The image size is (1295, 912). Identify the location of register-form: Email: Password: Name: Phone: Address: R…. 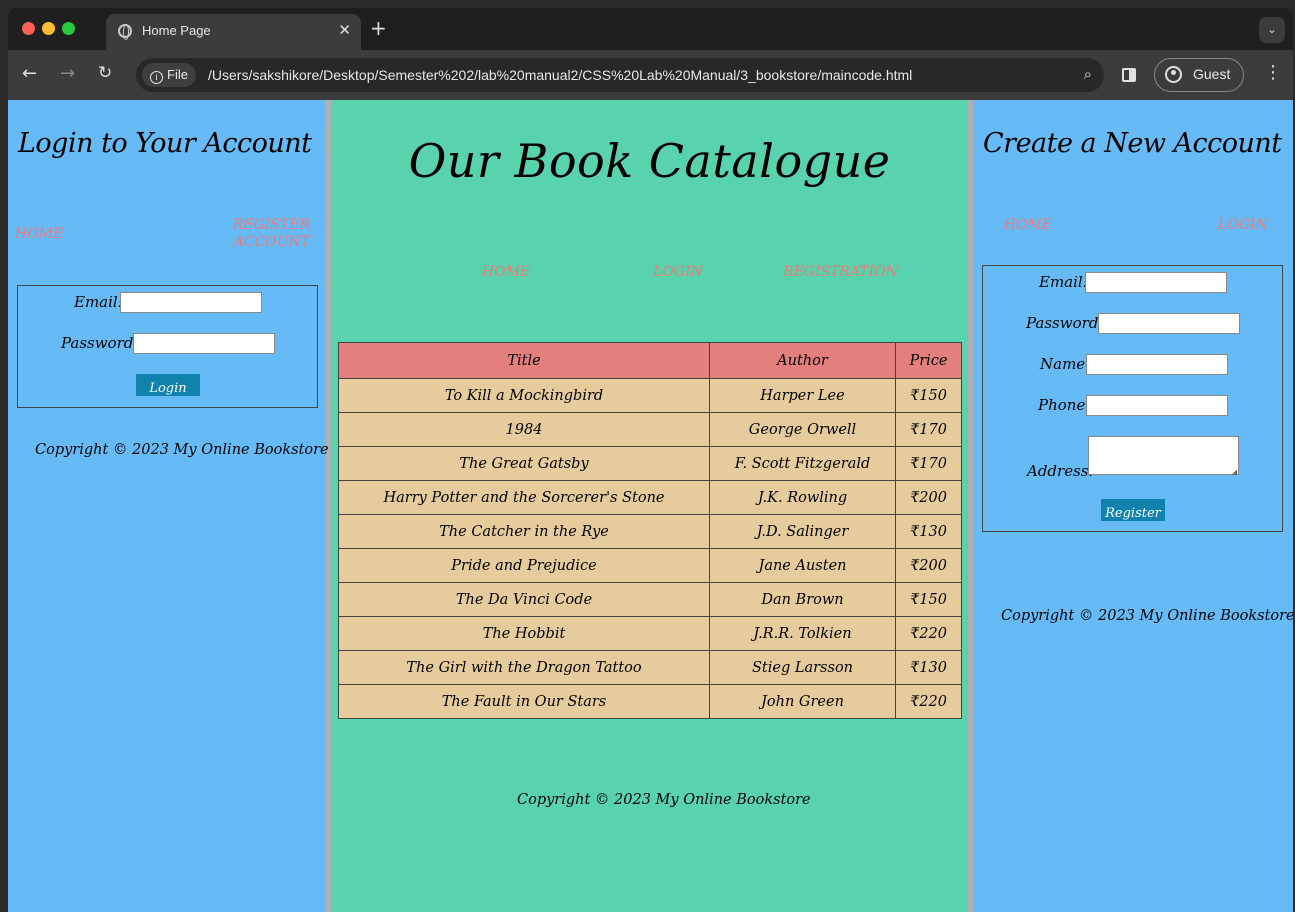
(1132, 398).